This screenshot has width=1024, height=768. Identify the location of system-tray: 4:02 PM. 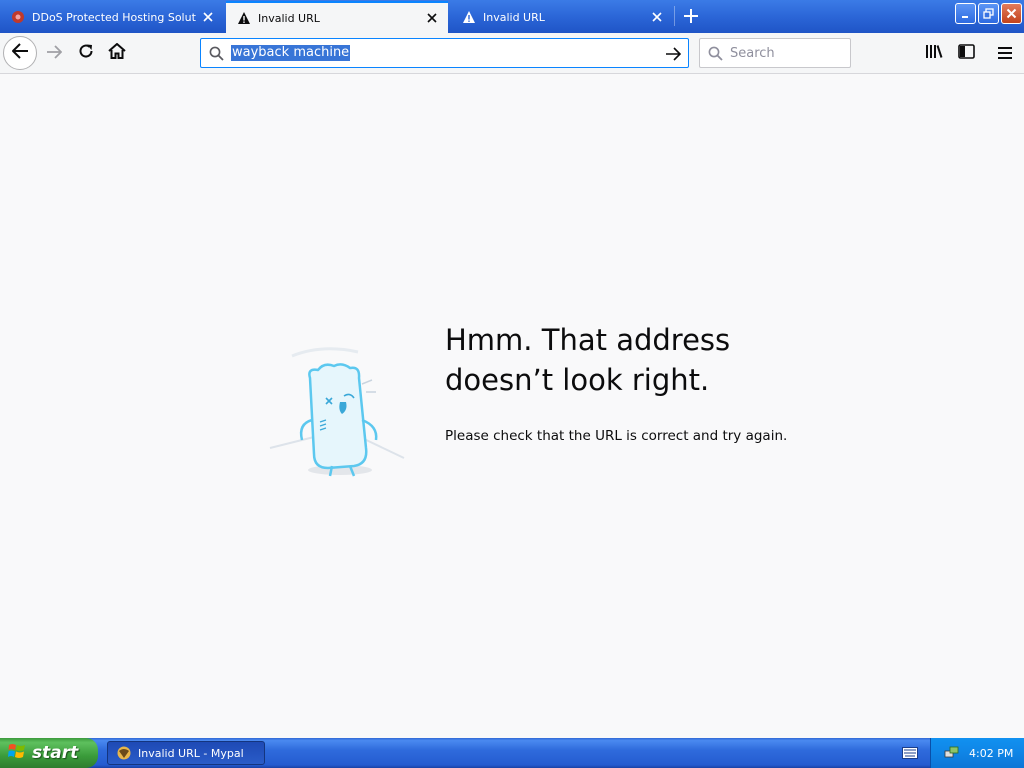
(977, 753).